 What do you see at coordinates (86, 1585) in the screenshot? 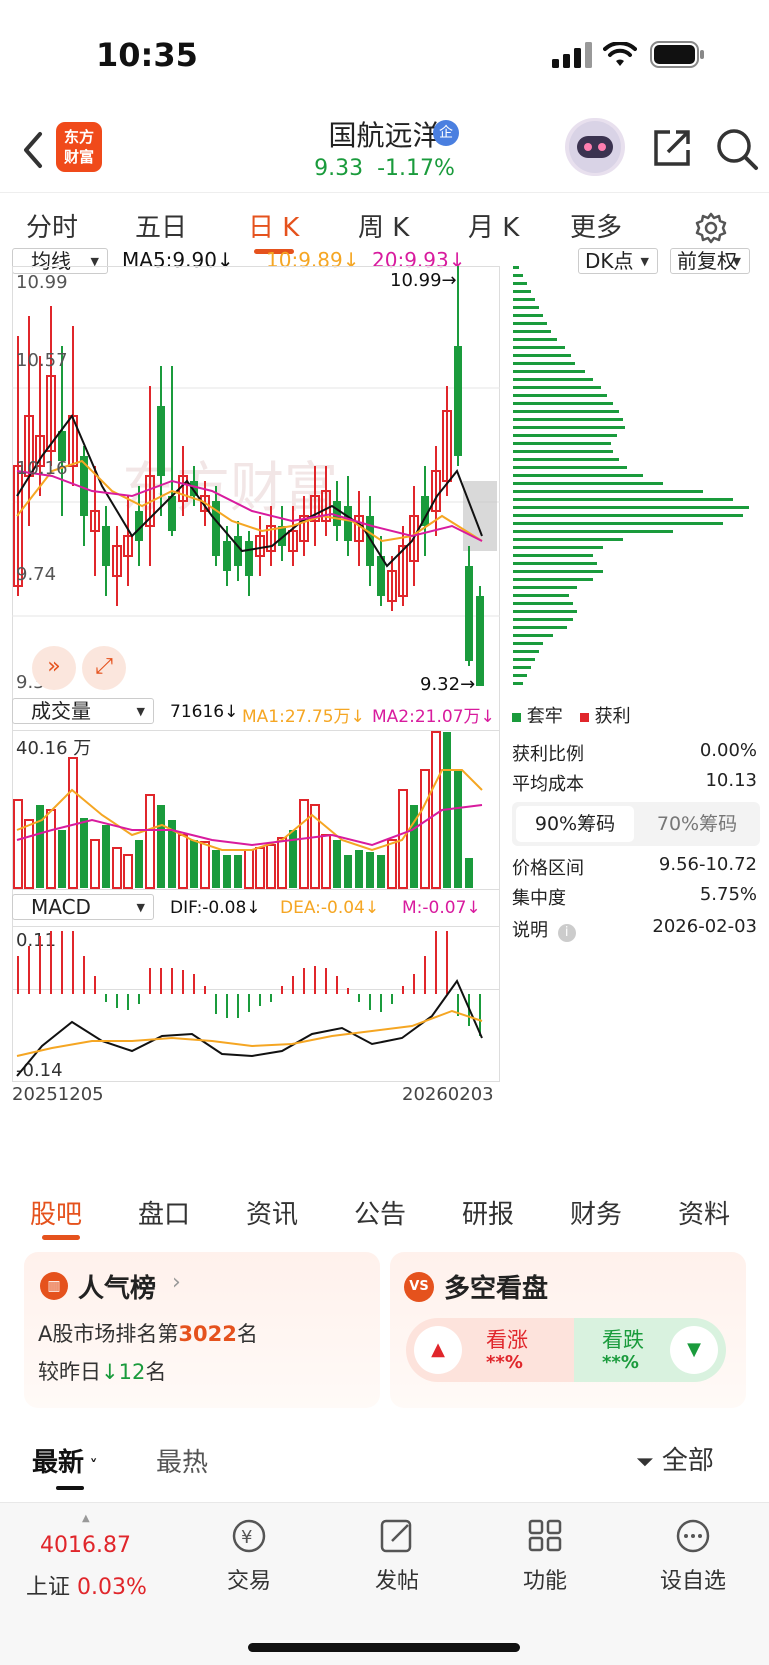
I see `index-quote: 上证 0.03%` at bounding box center [86, 1585].